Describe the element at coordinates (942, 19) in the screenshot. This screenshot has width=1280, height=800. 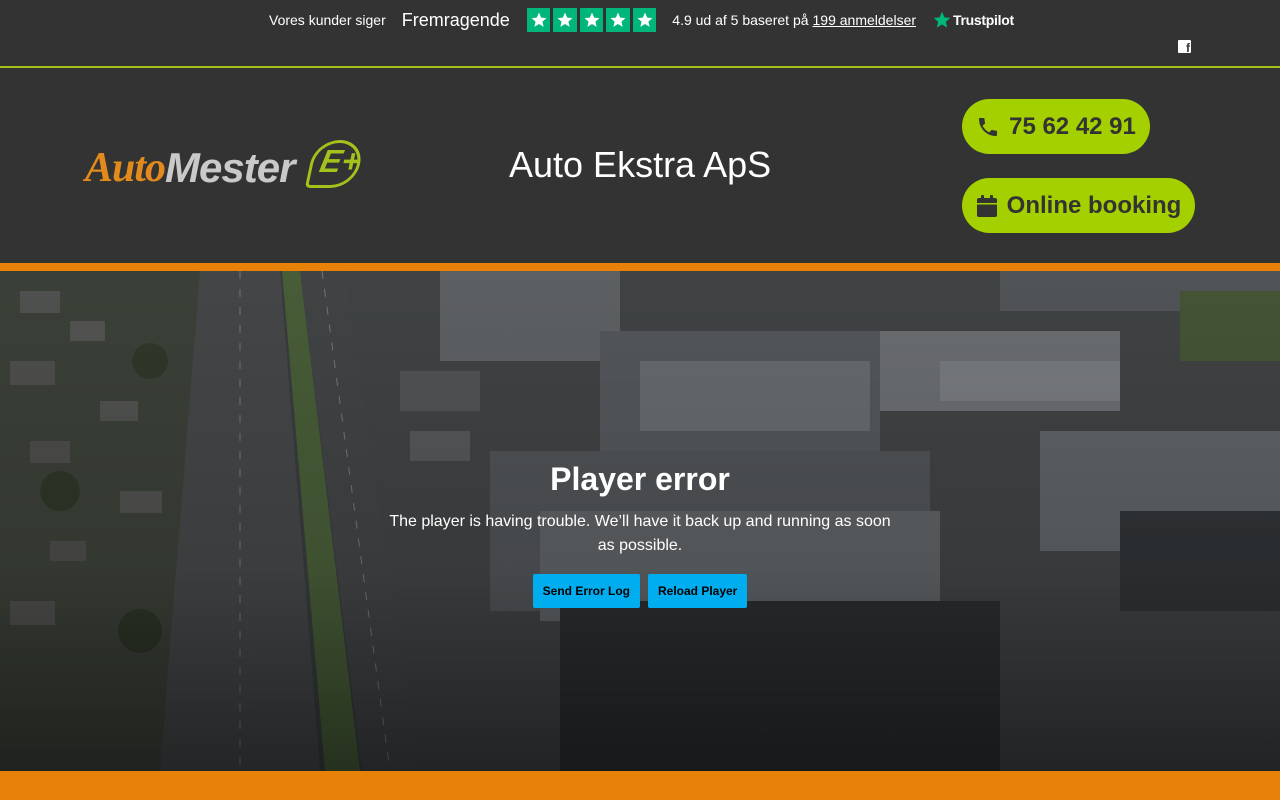
I see `trustpilot-star-icon` at that location.